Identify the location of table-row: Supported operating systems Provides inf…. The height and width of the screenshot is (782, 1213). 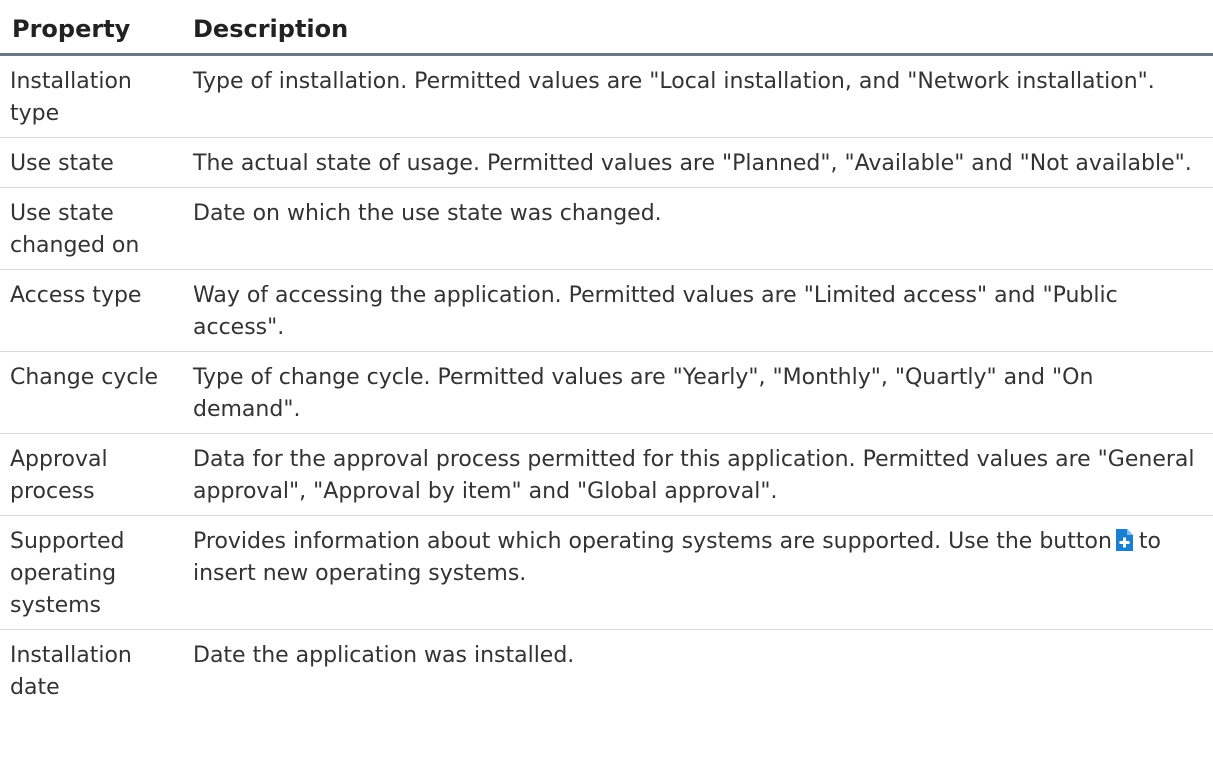
(606, 572).